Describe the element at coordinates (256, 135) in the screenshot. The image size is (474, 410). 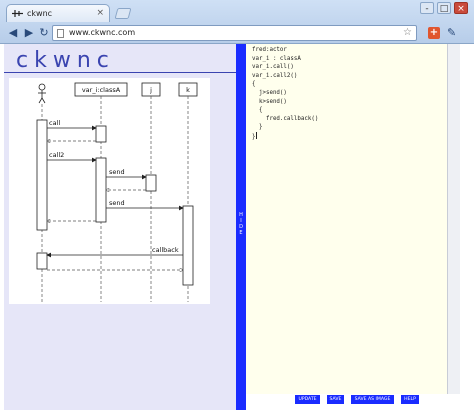
I see `text-cursor` at that location.